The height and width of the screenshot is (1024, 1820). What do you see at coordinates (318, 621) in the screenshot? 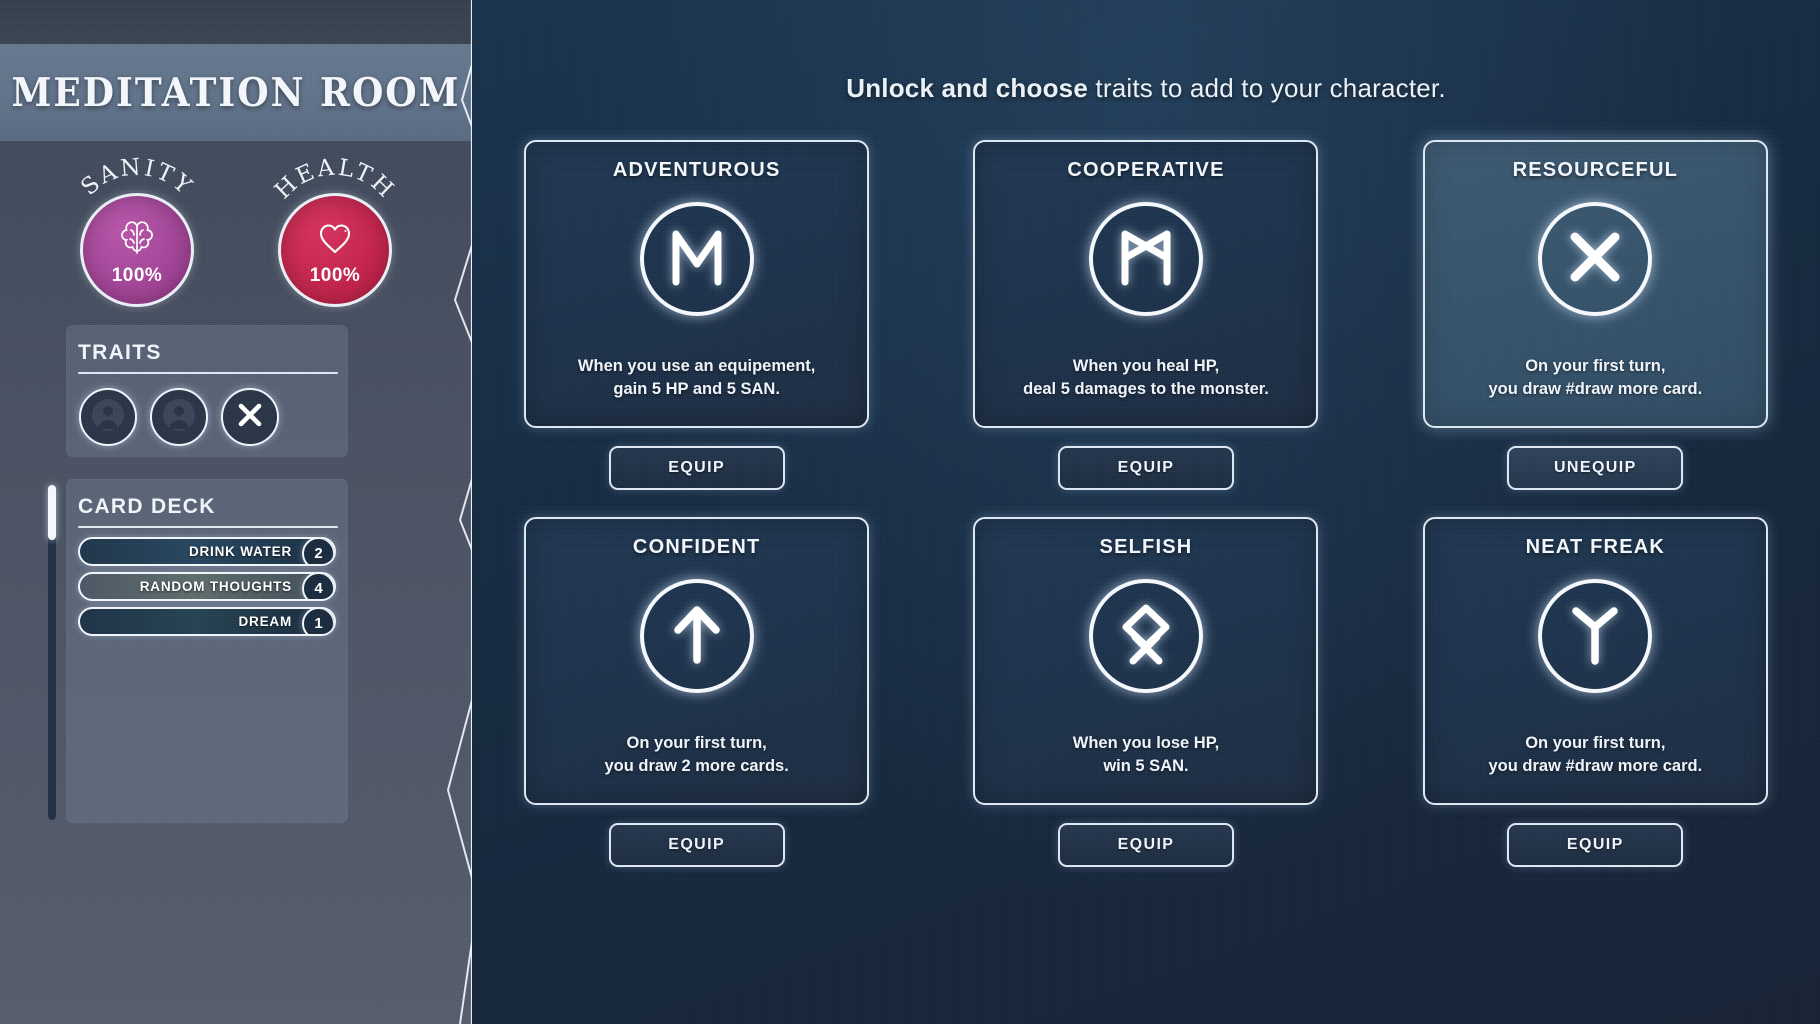
I see `deck-card-count: 1` at bounding box center [318, 621].